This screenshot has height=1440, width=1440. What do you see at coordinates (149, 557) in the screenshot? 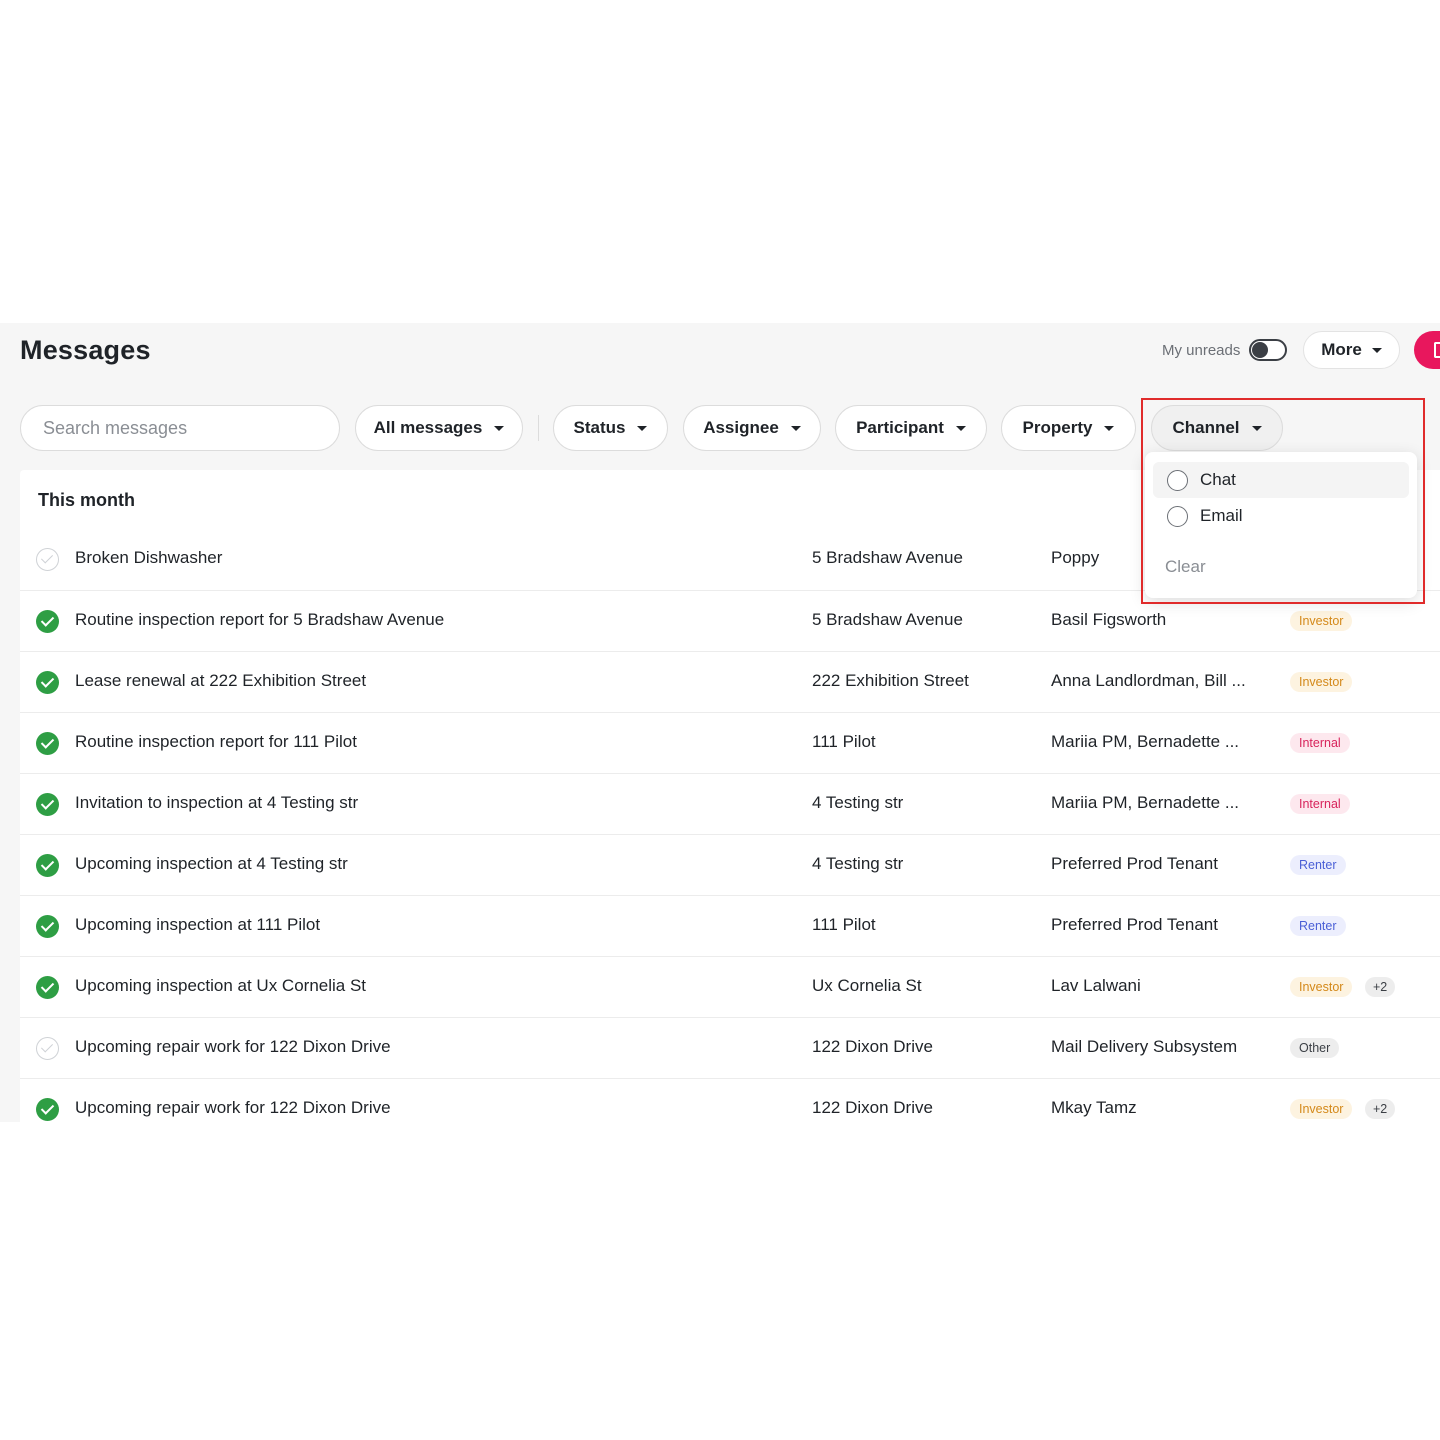
I see `row-subject: Broken Dishwasher` at bounding box center [149, 557].